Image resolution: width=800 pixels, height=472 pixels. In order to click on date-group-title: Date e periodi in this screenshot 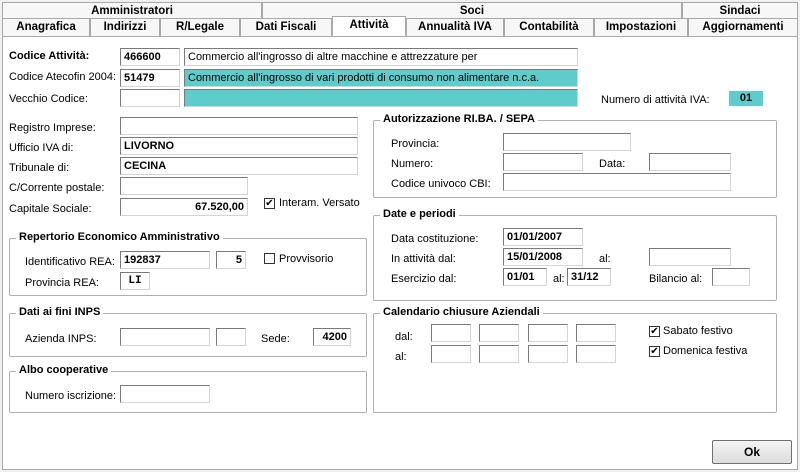, I will do `click(419, 214)`.